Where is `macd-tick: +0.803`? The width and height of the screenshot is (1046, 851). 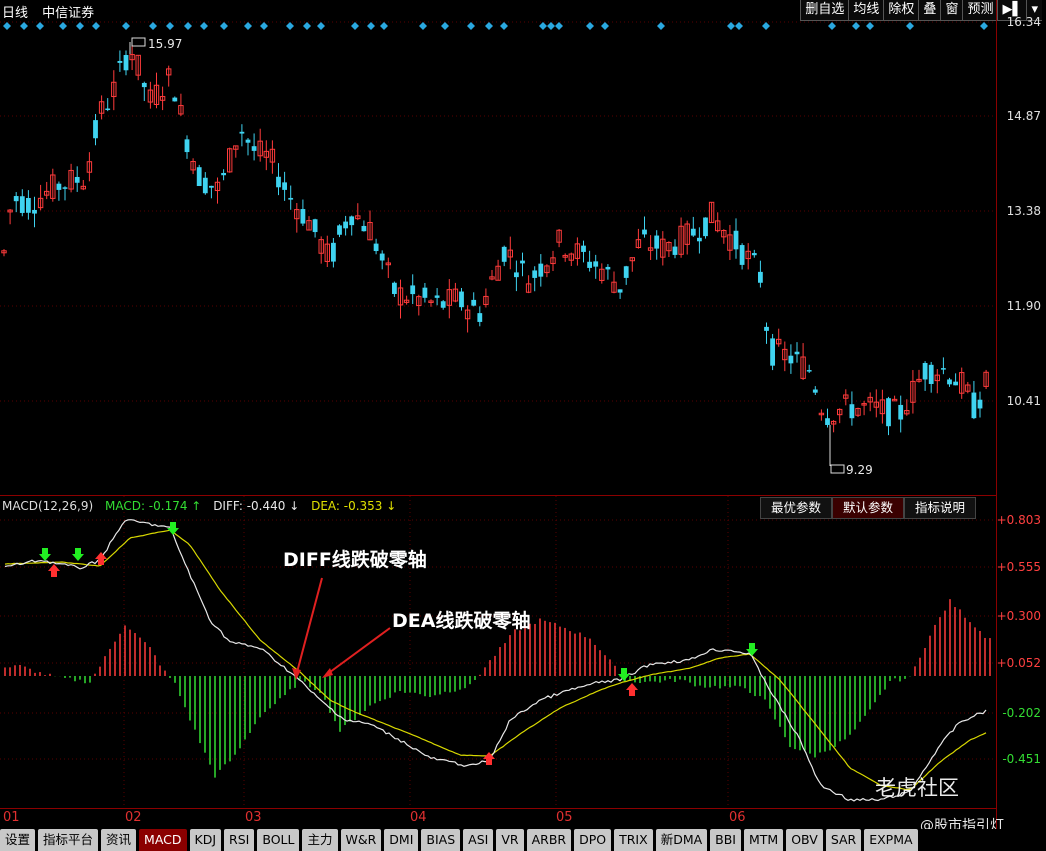 macd-tick: +0.803 is located at coordinates (1018, 520).